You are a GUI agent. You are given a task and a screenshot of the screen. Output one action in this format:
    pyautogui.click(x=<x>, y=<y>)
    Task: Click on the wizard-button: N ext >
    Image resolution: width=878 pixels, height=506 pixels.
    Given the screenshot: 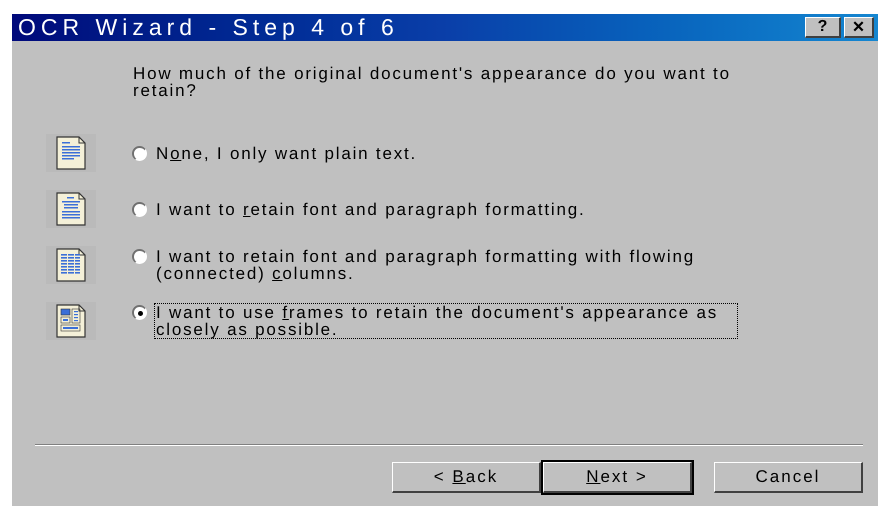 What is the action you would take?
    pyautogui.click(x=617, y=477)
    